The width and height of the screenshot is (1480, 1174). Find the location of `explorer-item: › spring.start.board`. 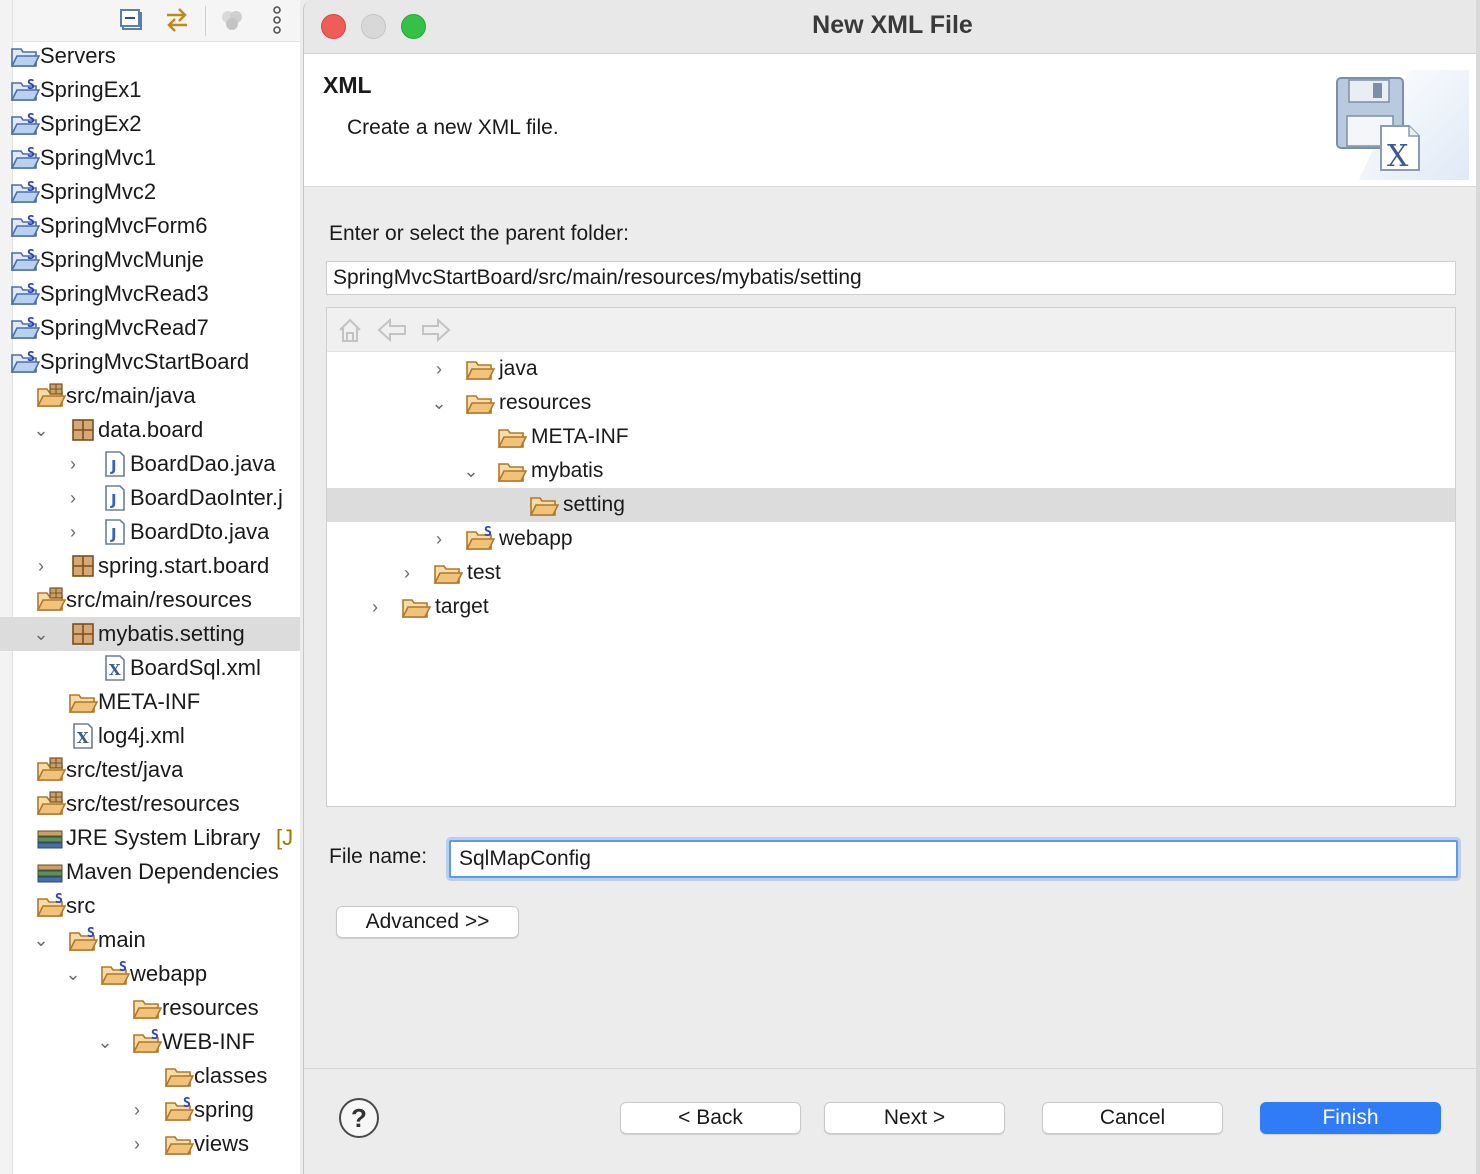

explorer-item: › spring.start.board is located at coordinates (150, 566).